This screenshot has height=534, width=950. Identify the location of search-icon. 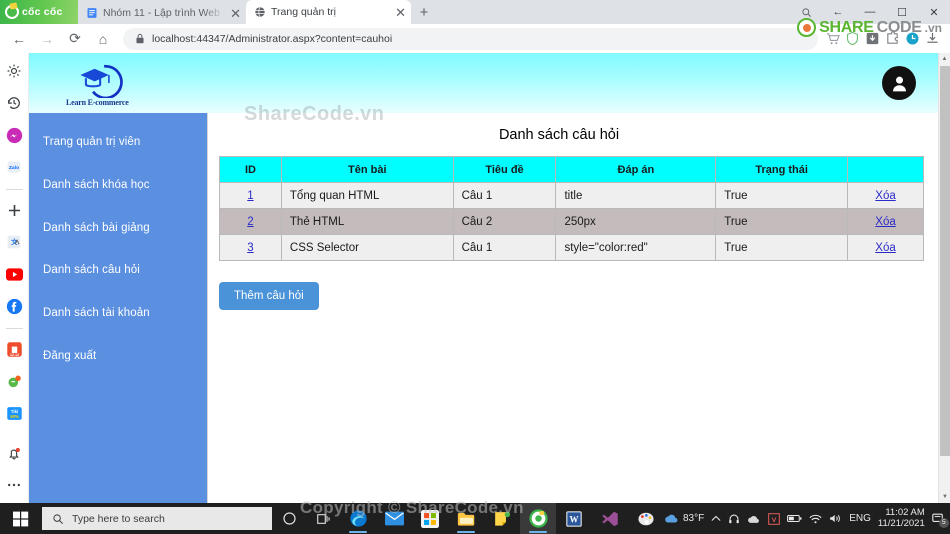
(58, 518).